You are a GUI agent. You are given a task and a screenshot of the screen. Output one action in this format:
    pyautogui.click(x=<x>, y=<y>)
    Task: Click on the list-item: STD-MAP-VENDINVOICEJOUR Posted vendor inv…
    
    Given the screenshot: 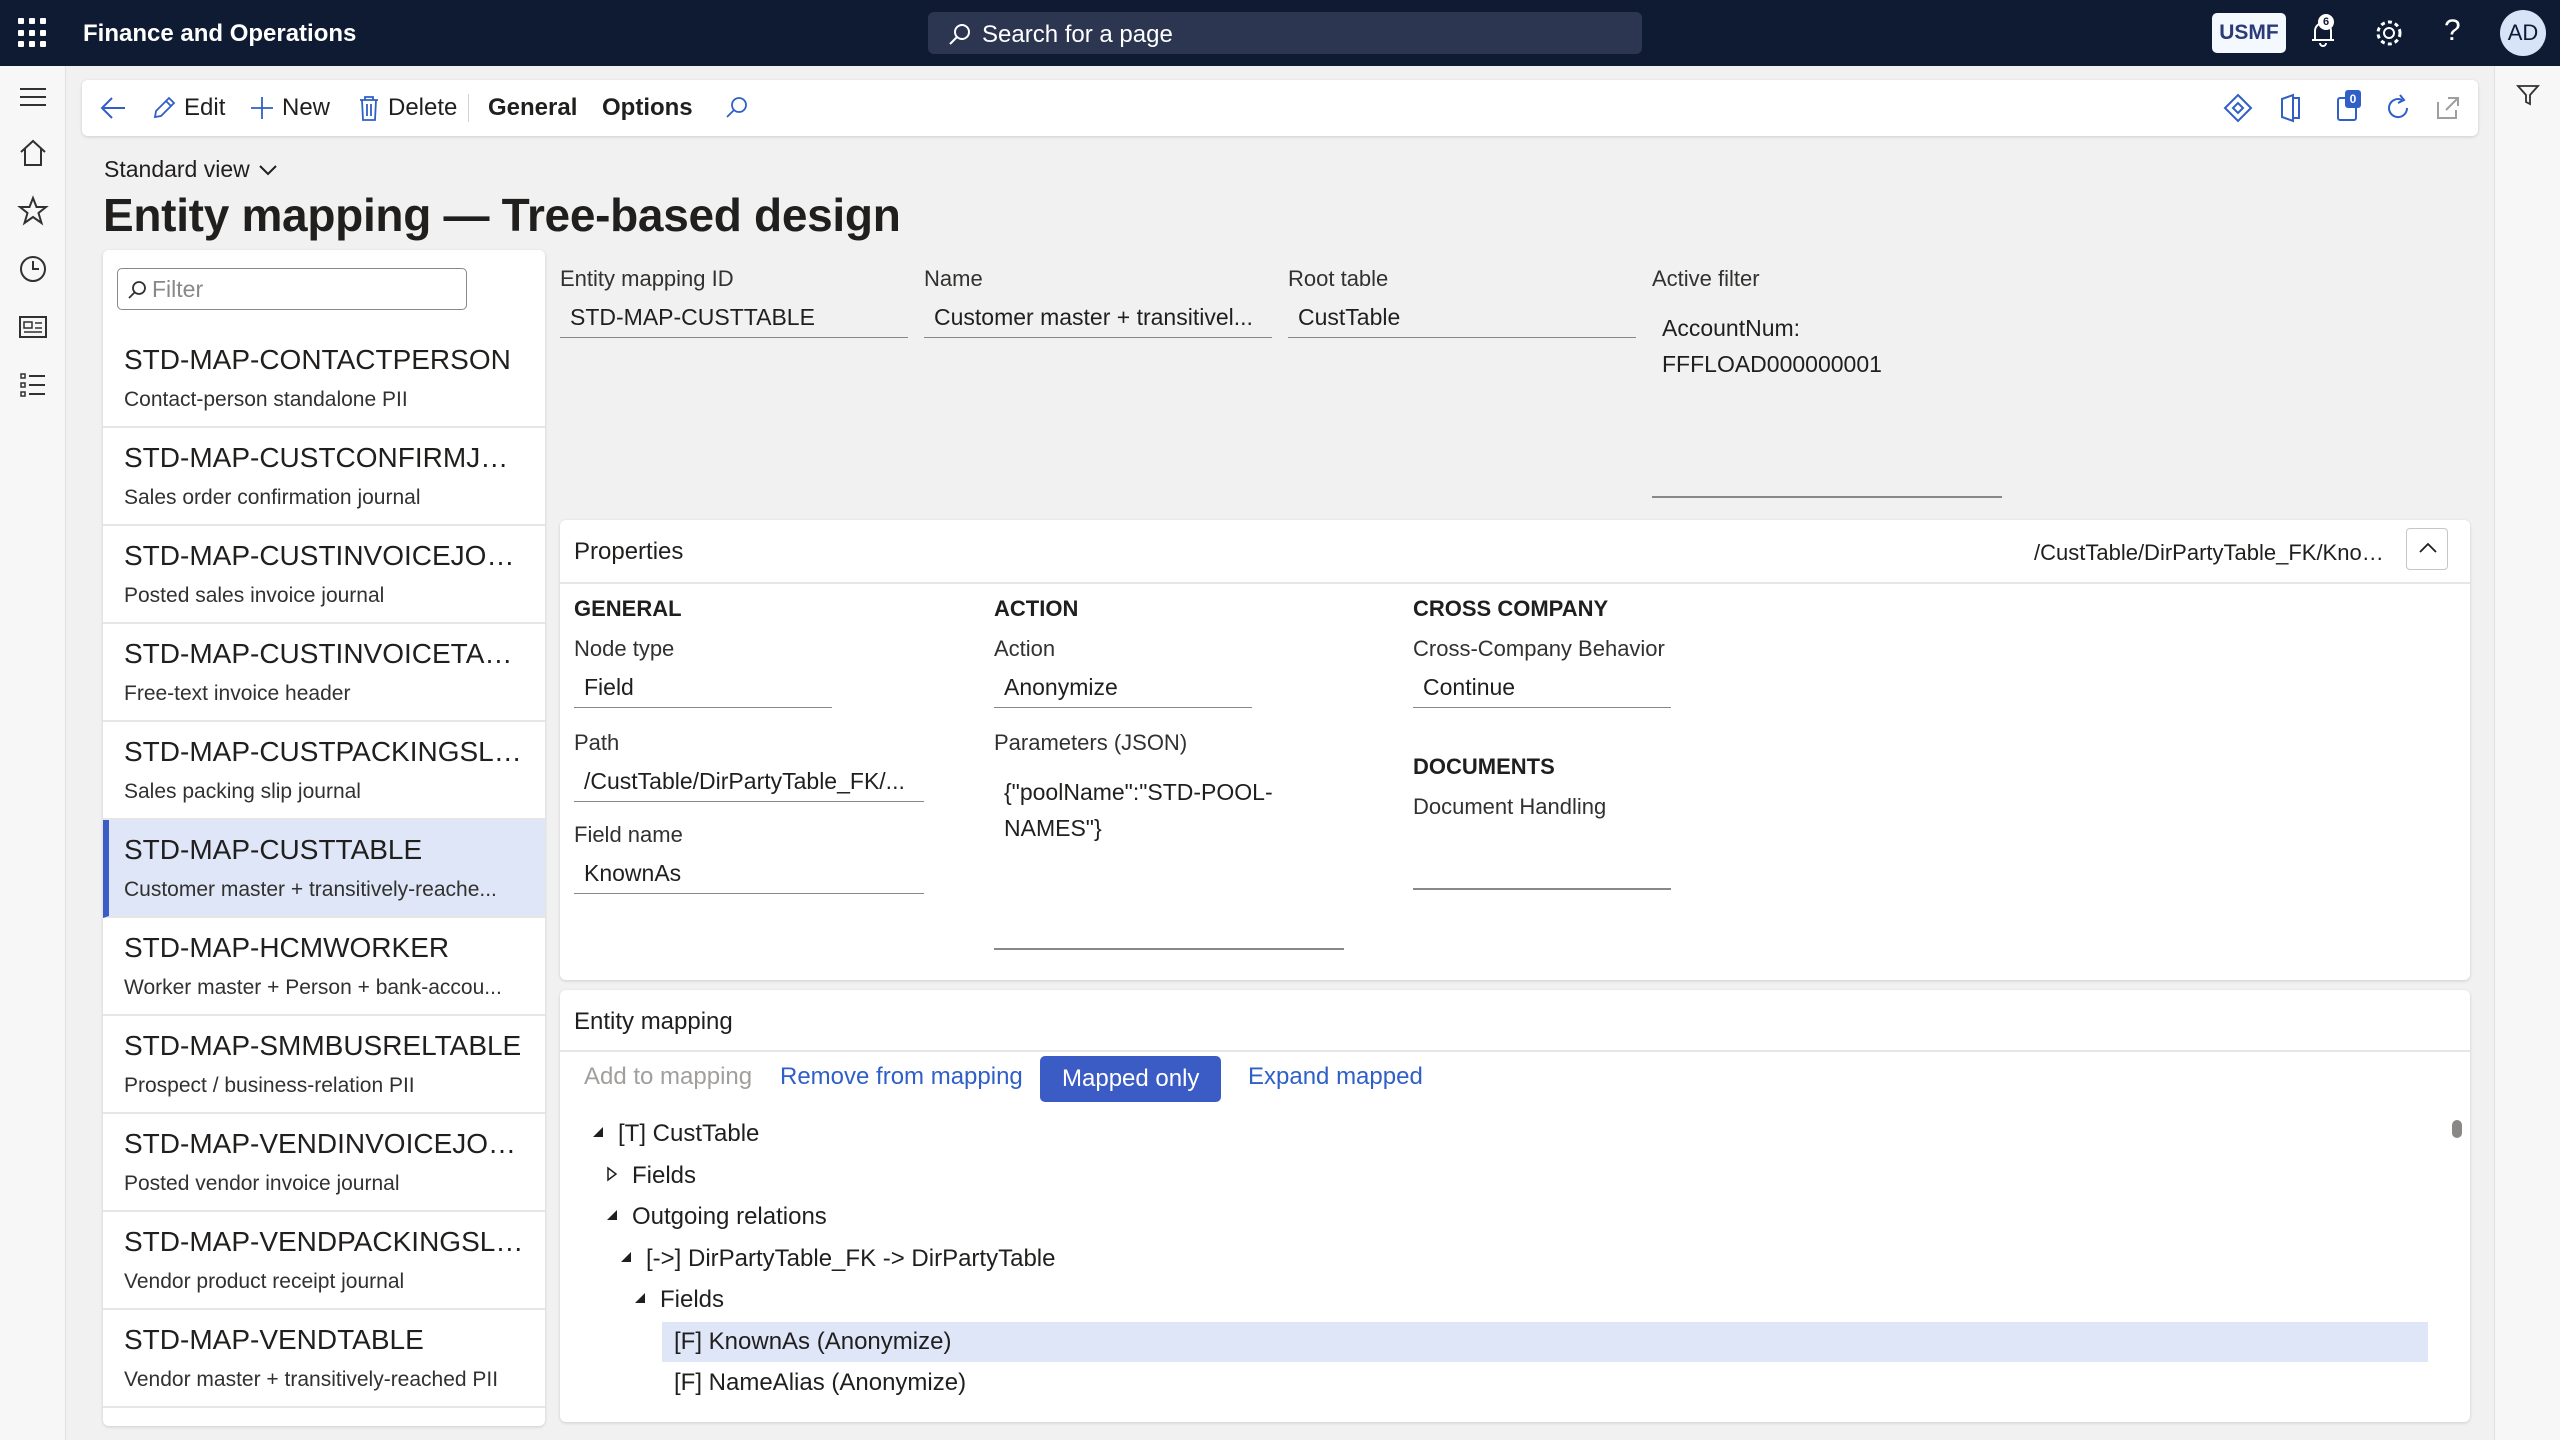 What is the action you would take?
    pyautogui.click(x=324, y=1163)
    